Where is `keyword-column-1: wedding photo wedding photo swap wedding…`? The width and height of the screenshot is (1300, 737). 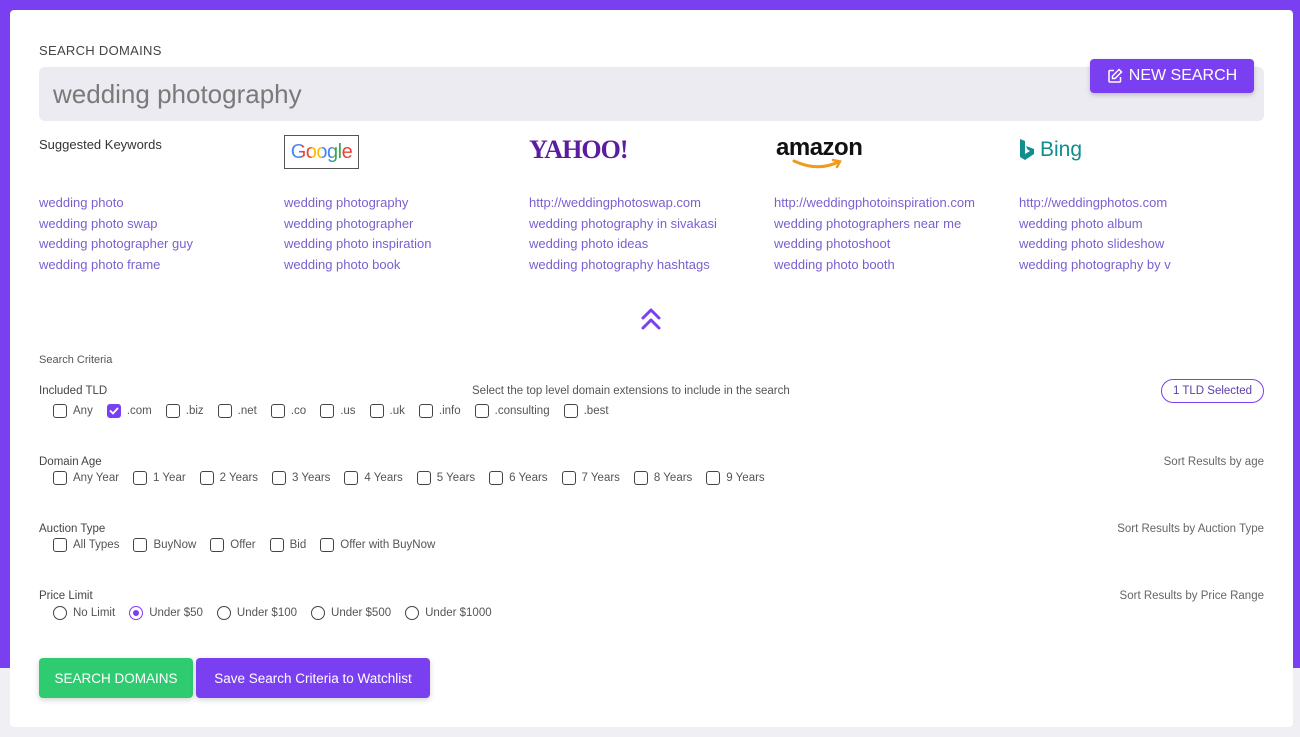 keyword-column-1: wedding photo wedding photo swap wedding… is located at coordinates (116, 234).